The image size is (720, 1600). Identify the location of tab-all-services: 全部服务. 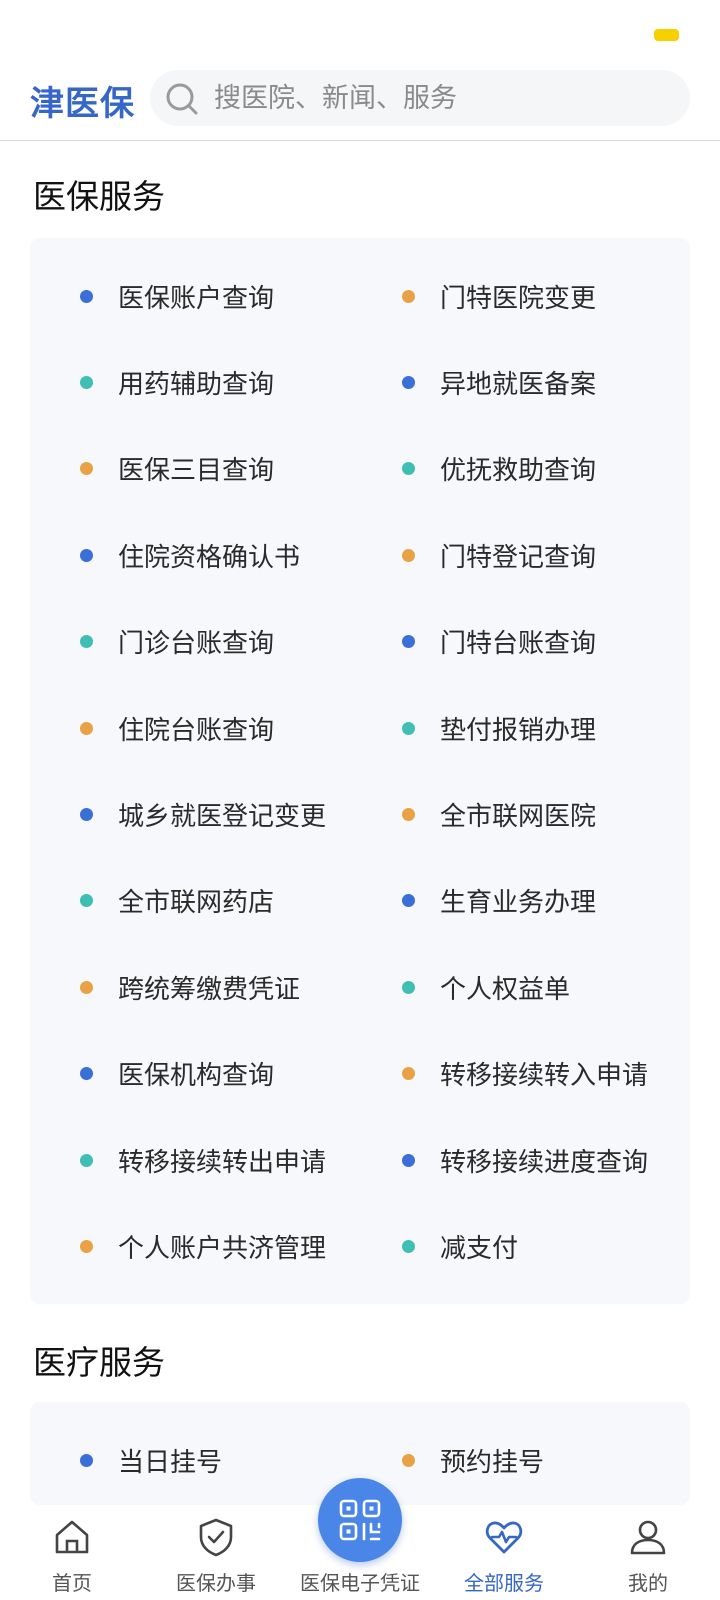
(504, 1552).